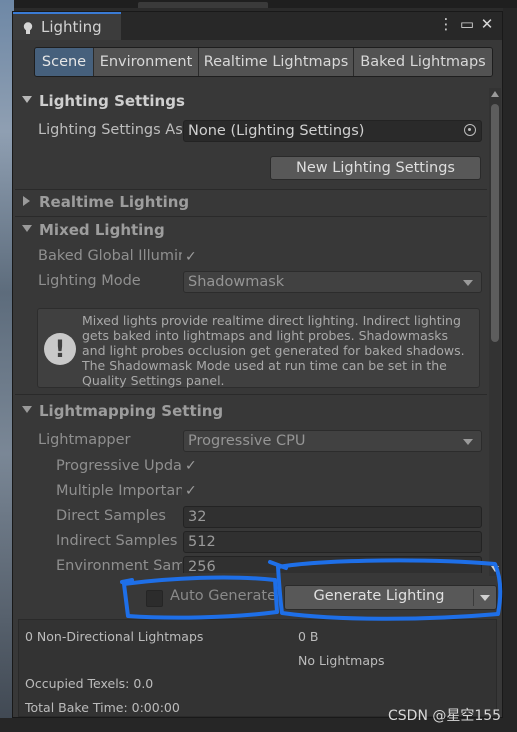 The width and height of the screenshot is (517, 732). I want to click on baked-gi-checkbox: ✓, so click(192, 257).